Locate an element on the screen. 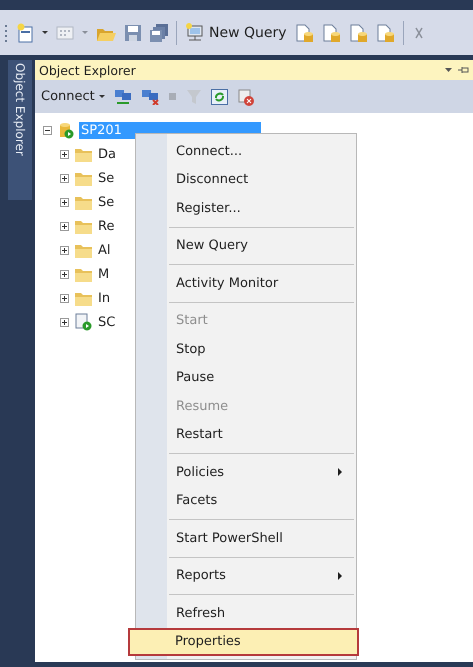  tree-item: In is located at coordinates (104, 298).